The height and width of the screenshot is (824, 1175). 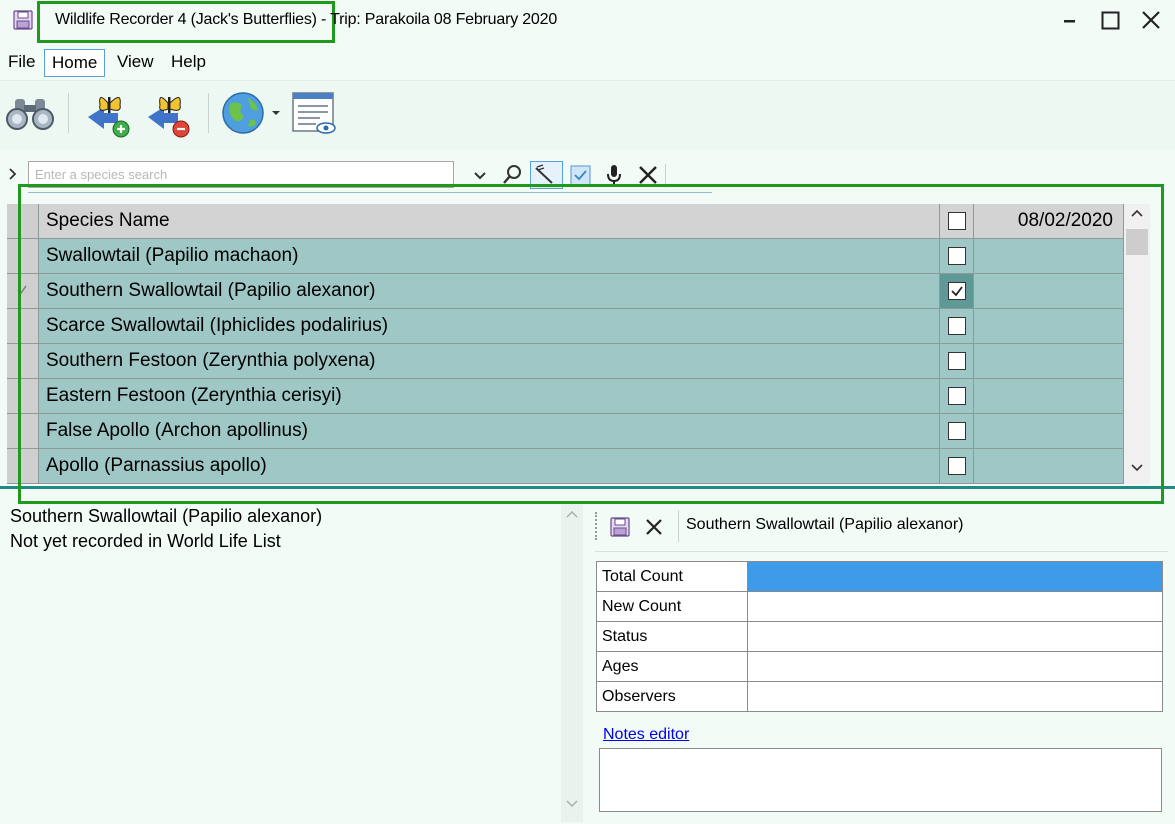 I want to click on add-species-icon, so click(x=109, y=114).